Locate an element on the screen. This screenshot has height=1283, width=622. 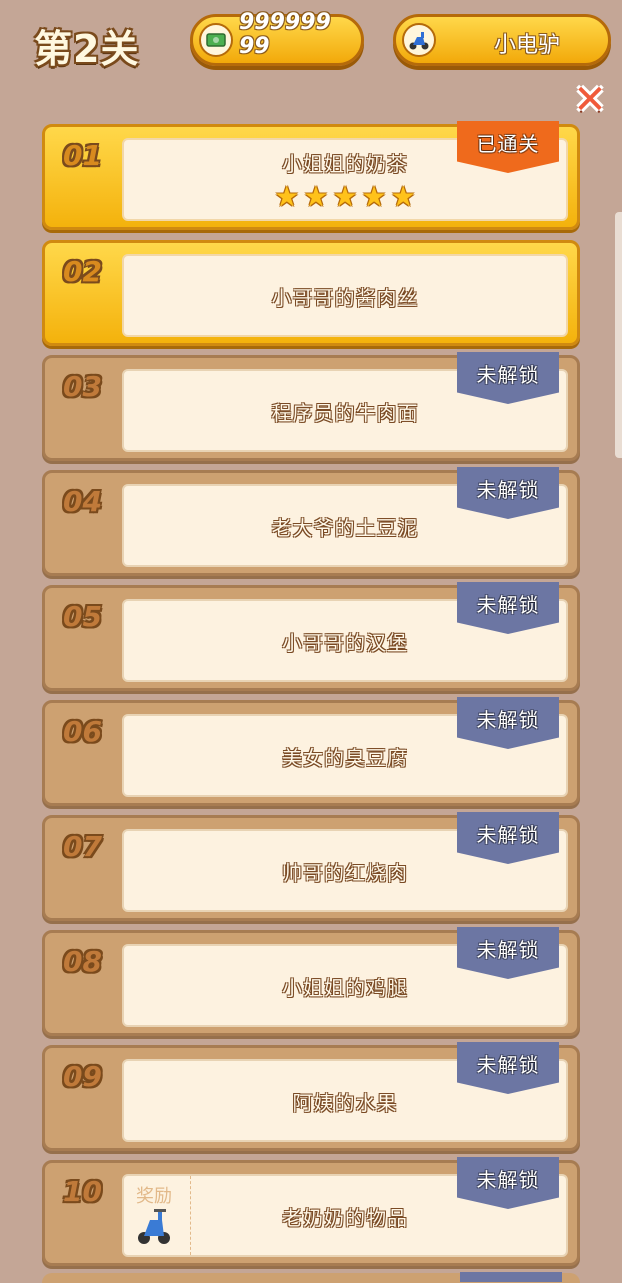
level-name: 小哥哥的酱肉丝 is located at coordinates (345, 298).